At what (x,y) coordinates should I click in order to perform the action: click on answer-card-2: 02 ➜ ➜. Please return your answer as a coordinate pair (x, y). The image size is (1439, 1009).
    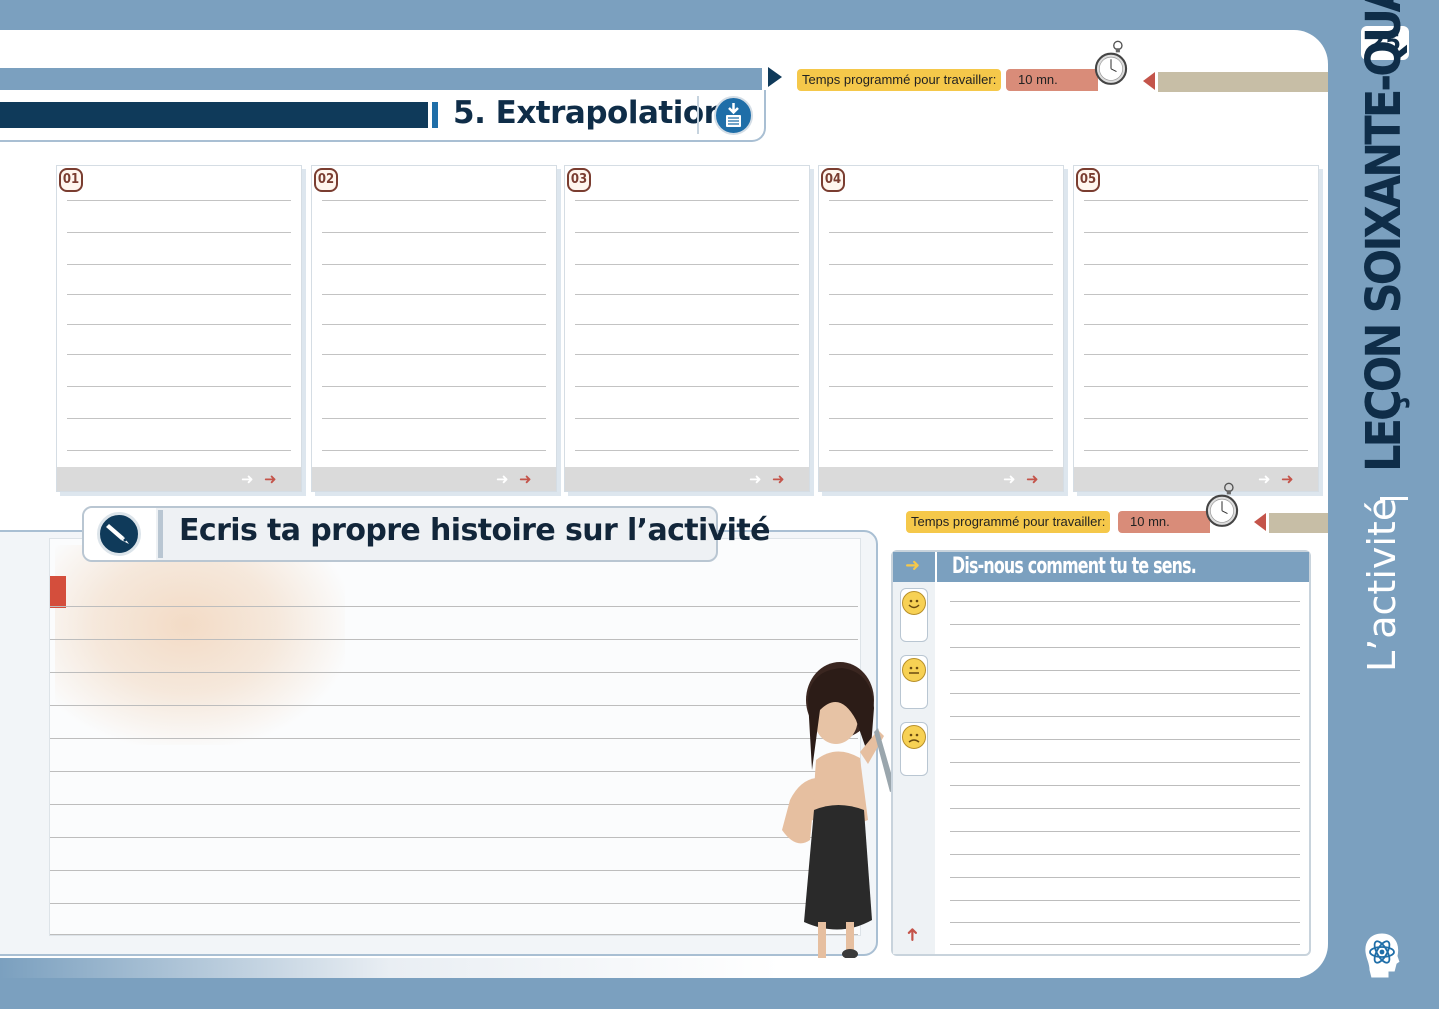
    Looking at the image, I should click on (434, 328).